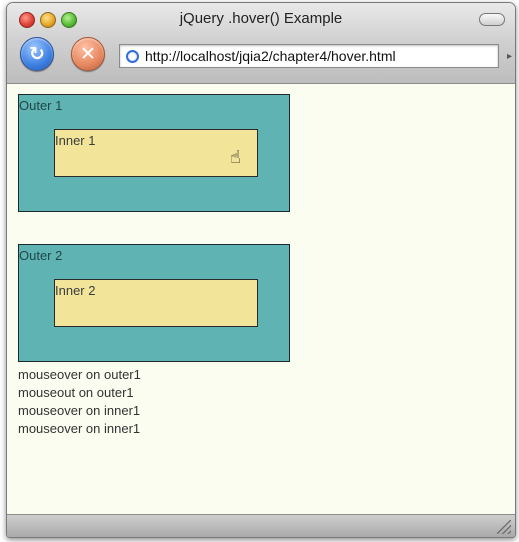 This screenshot has width=519, height=542. I want to click on outer-box-2: Outer 2 Inner 2, so click(154, 303).